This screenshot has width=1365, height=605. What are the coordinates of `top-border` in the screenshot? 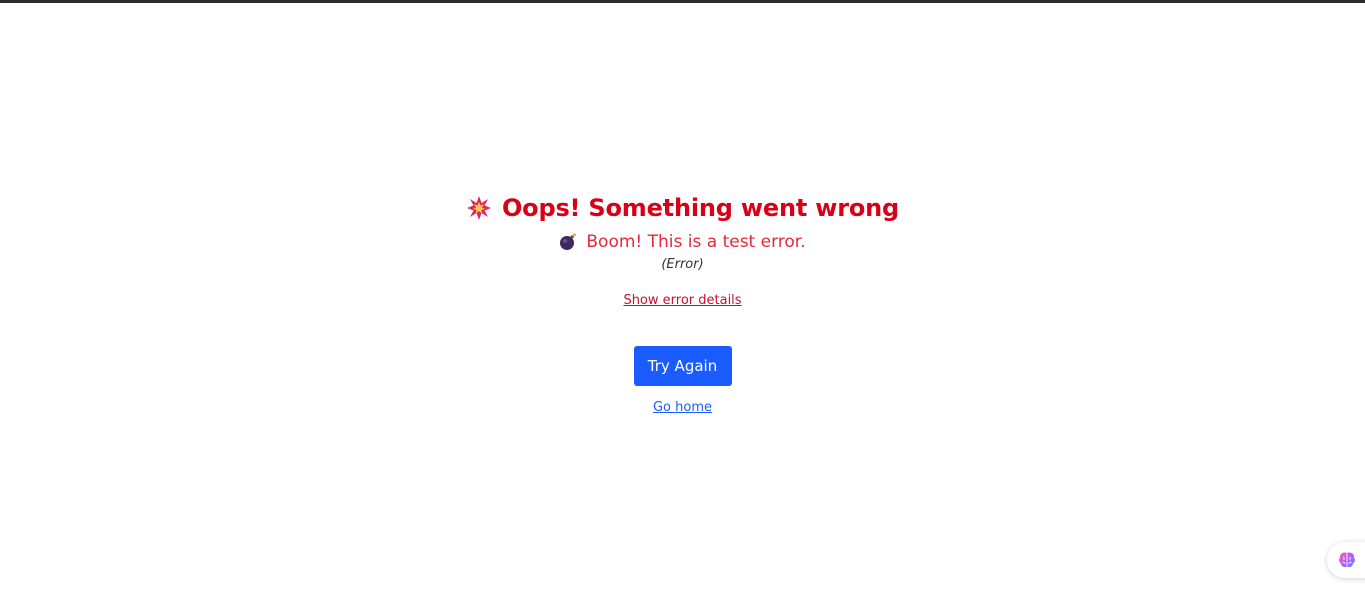 It's located at (682, 1).